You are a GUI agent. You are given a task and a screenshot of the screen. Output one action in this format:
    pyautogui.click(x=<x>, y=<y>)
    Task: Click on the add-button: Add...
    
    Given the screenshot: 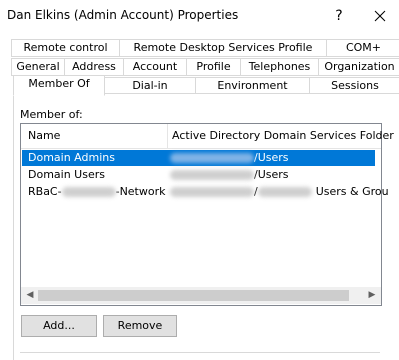 What is the action you would take?
    pyautogui.click(x=59, y=326)
    